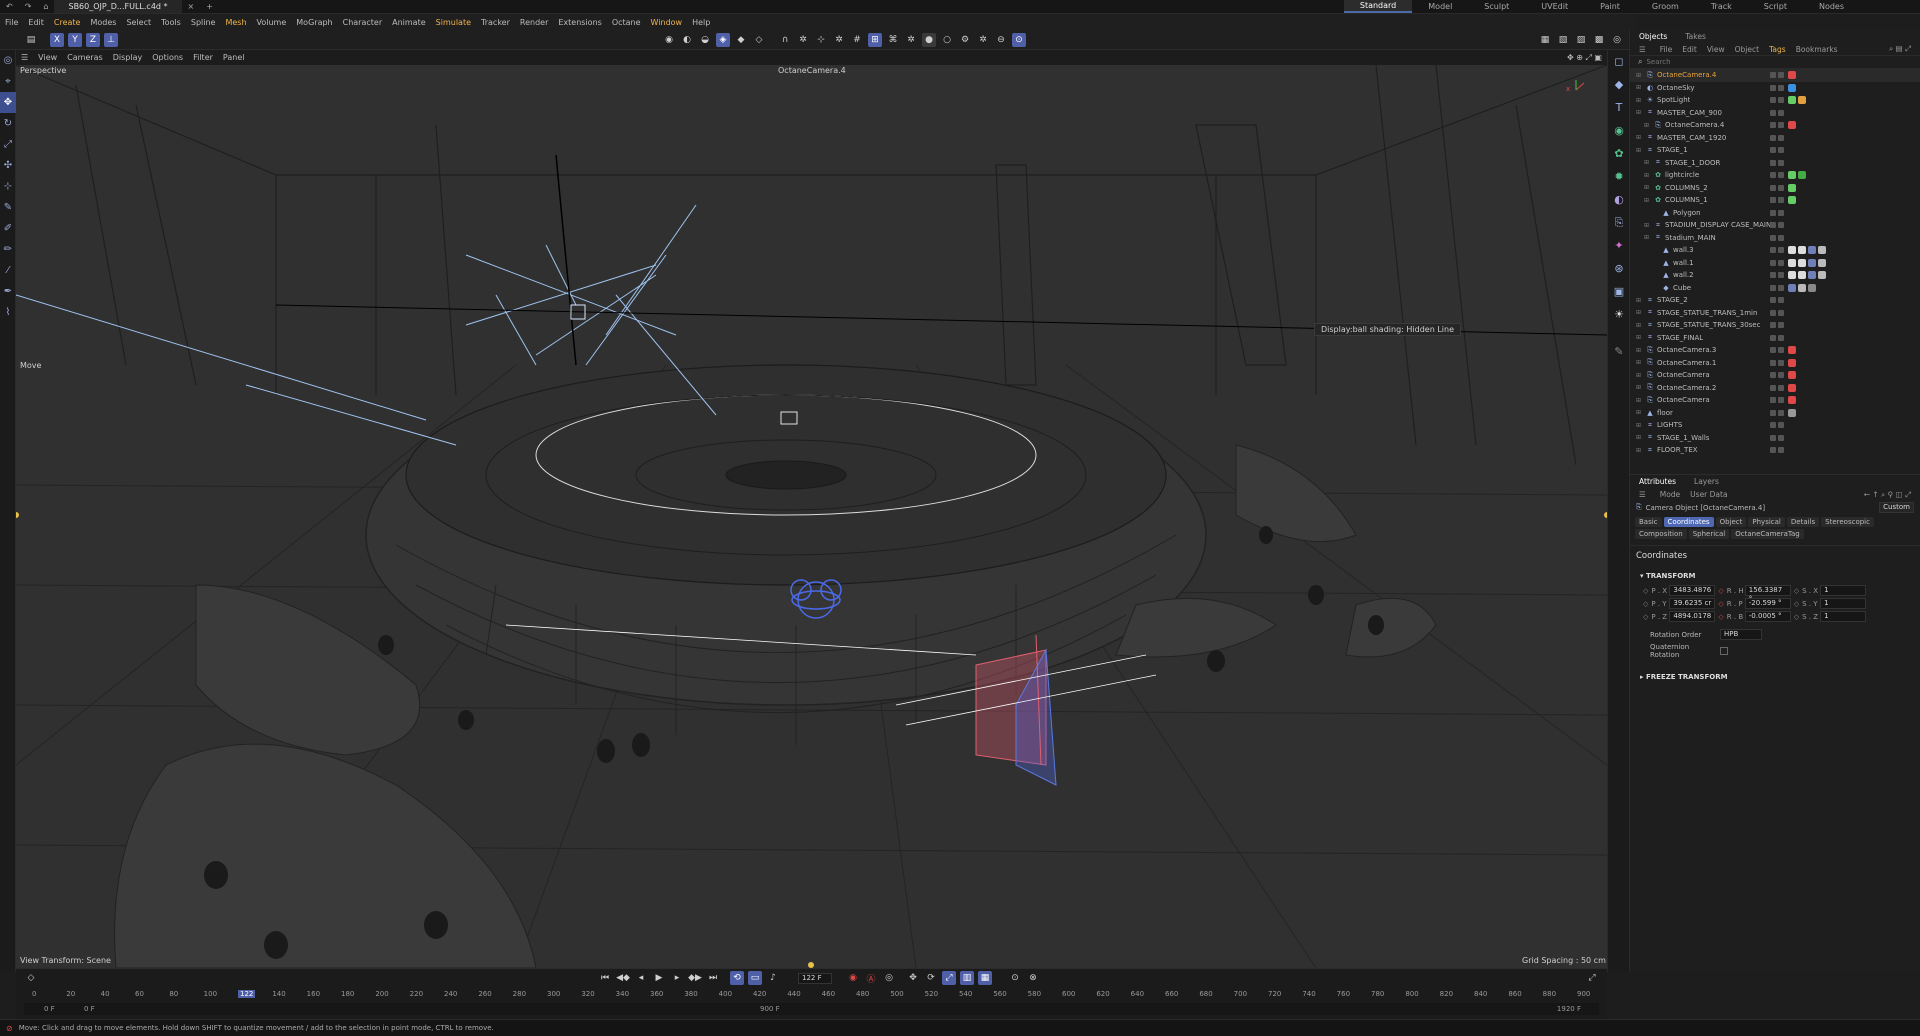  What do you see at coordinates (1775, 288) in the screenshot?
I see `object-row: ◆ Cube` at bounding box center [1775, 288].